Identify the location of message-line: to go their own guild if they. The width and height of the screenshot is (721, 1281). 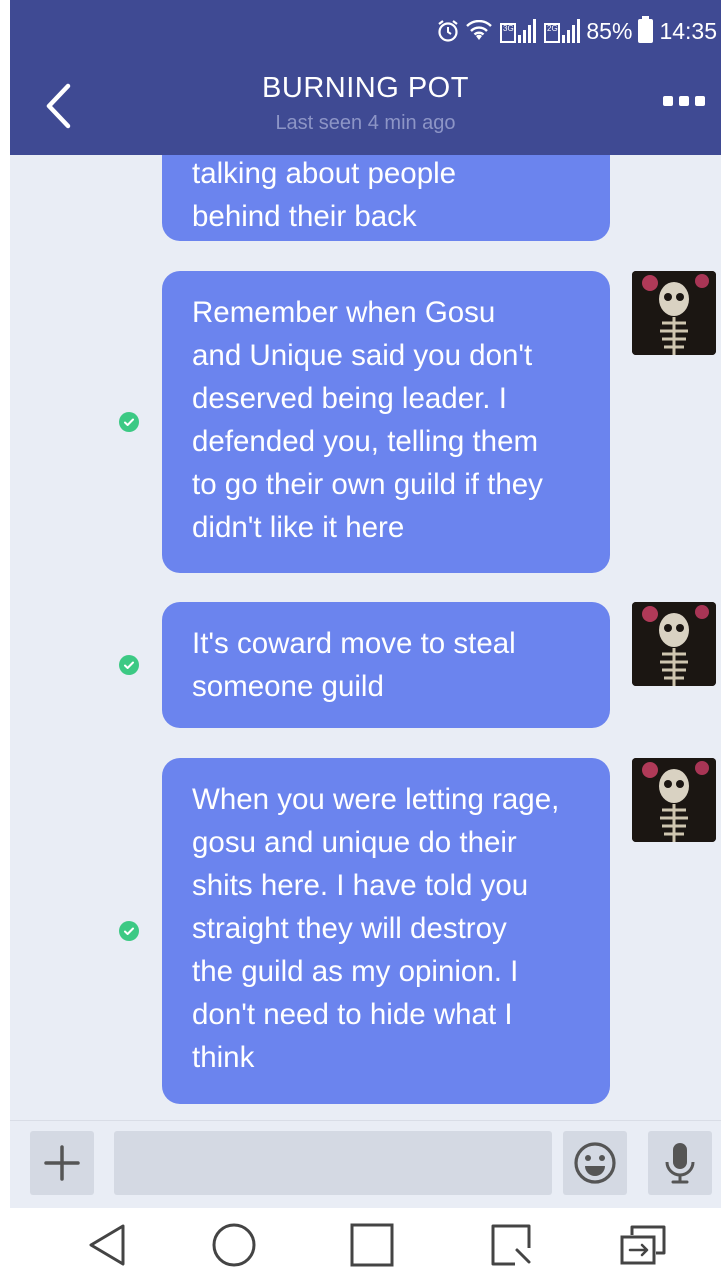
(367, 484).